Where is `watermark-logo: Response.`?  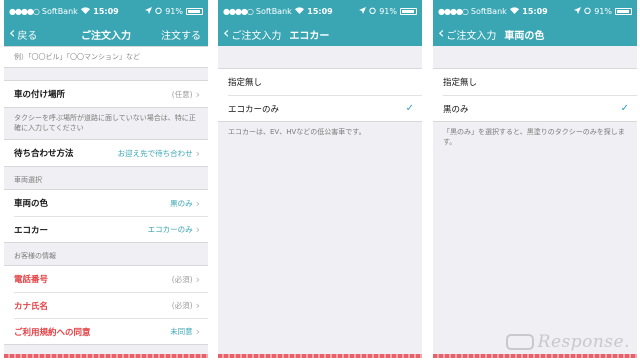
watermark-logo: Response. is located at coordinates (567, 342).